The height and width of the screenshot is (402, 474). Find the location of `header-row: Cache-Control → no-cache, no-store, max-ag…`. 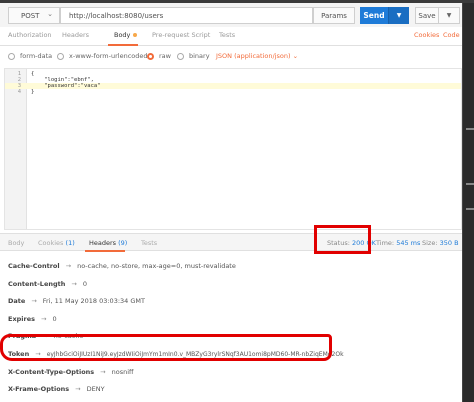

header-row: Cache-Control → no-cache, no-store, max-ag… is located at coordinates (122, 266).